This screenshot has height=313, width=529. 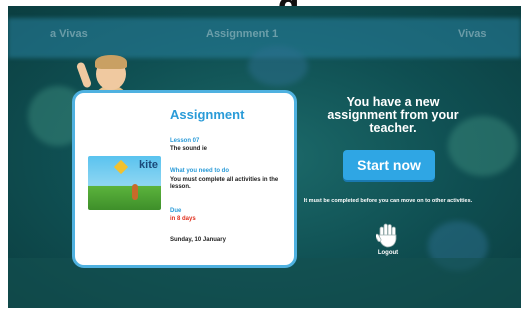 What do you see at coordinates (242, 34) in the screenshot?
I see `background-label-mid: Assignment 1` at bounding box center [242, 34].